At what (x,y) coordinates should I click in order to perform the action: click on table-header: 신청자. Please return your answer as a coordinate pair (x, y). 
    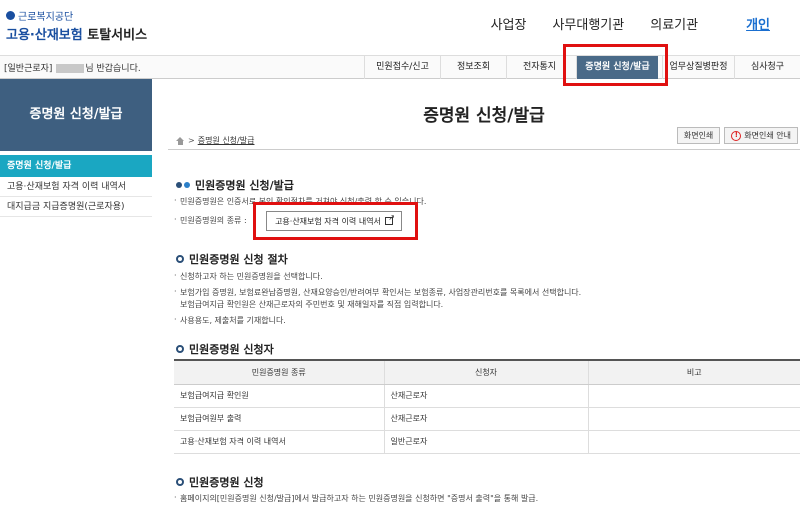
    Looking at the image, I should click on (485, 372).